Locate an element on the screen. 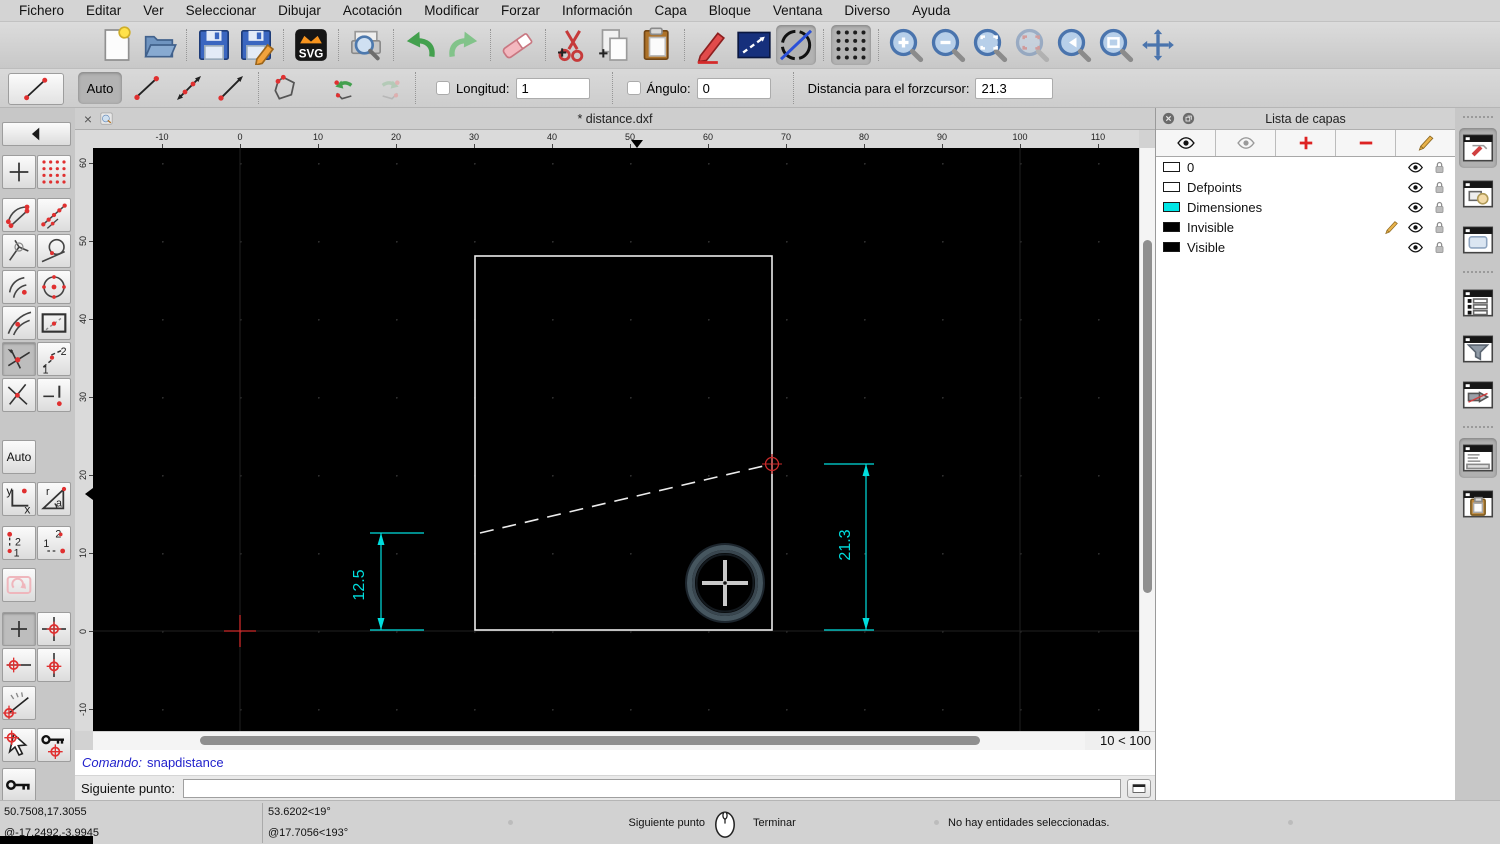 Image resolution: width=1500 pixels, height=844 pixels. horizontal-scrollbar-thumb is located at coordinates (590, 740).